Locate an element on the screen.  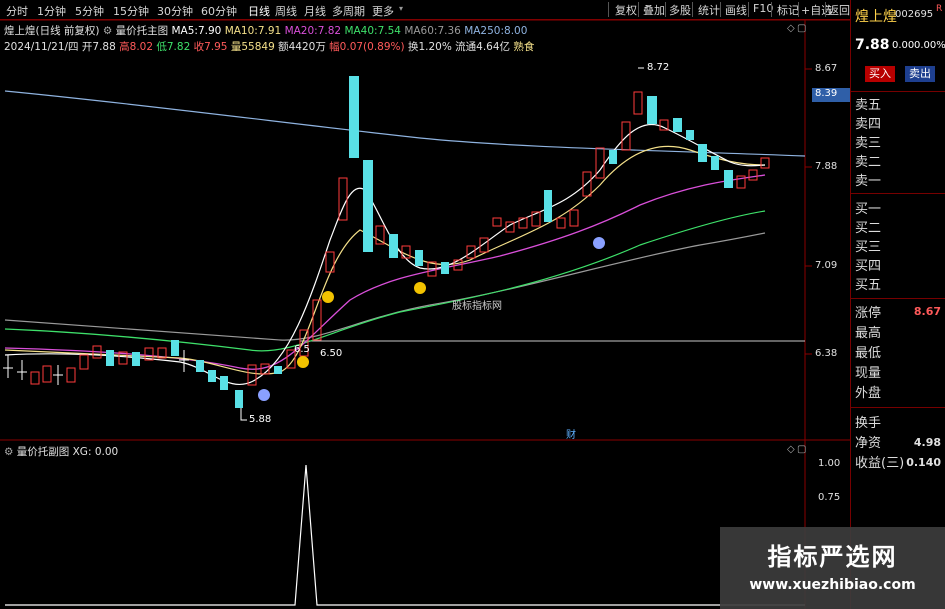
xg-label: XG: is located at coordinates (82, 452).